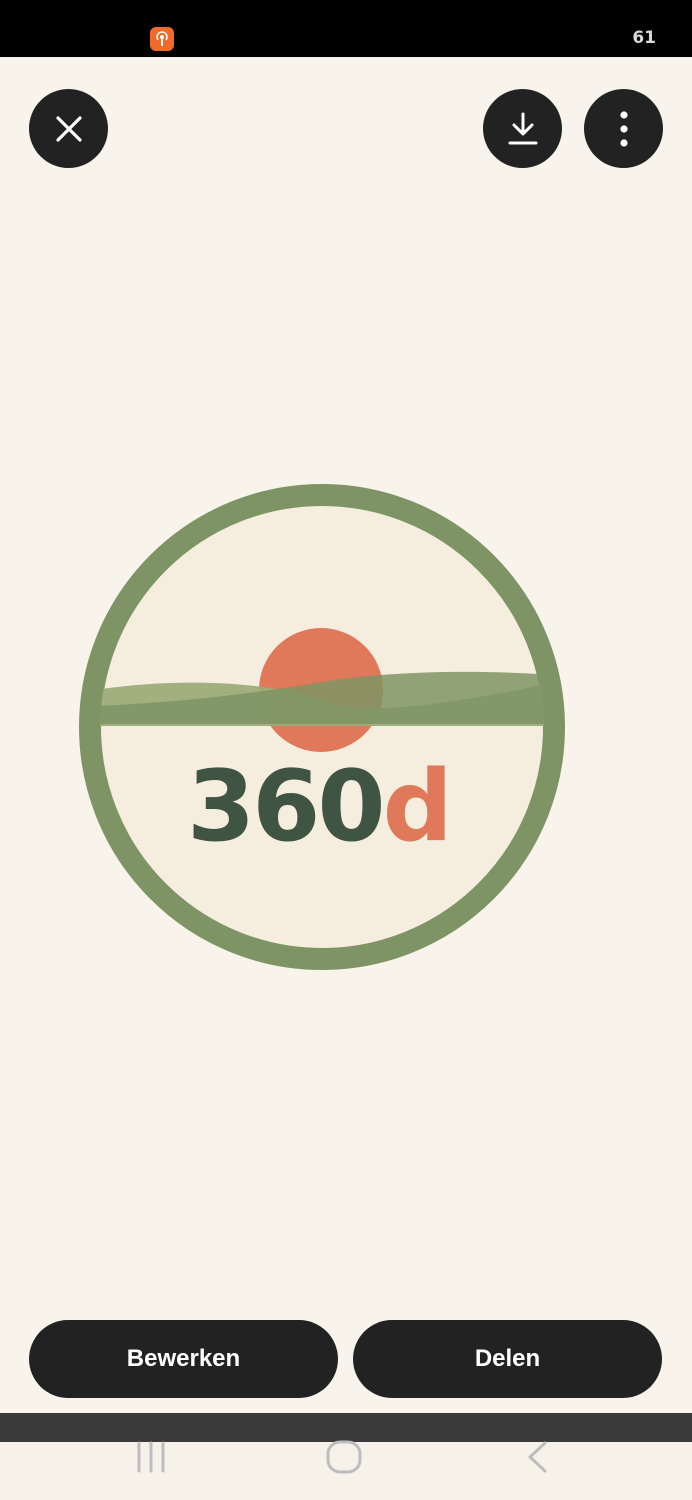 This screenshot has height=1500, width=692. I want to click on close-button, so click(68, 128).